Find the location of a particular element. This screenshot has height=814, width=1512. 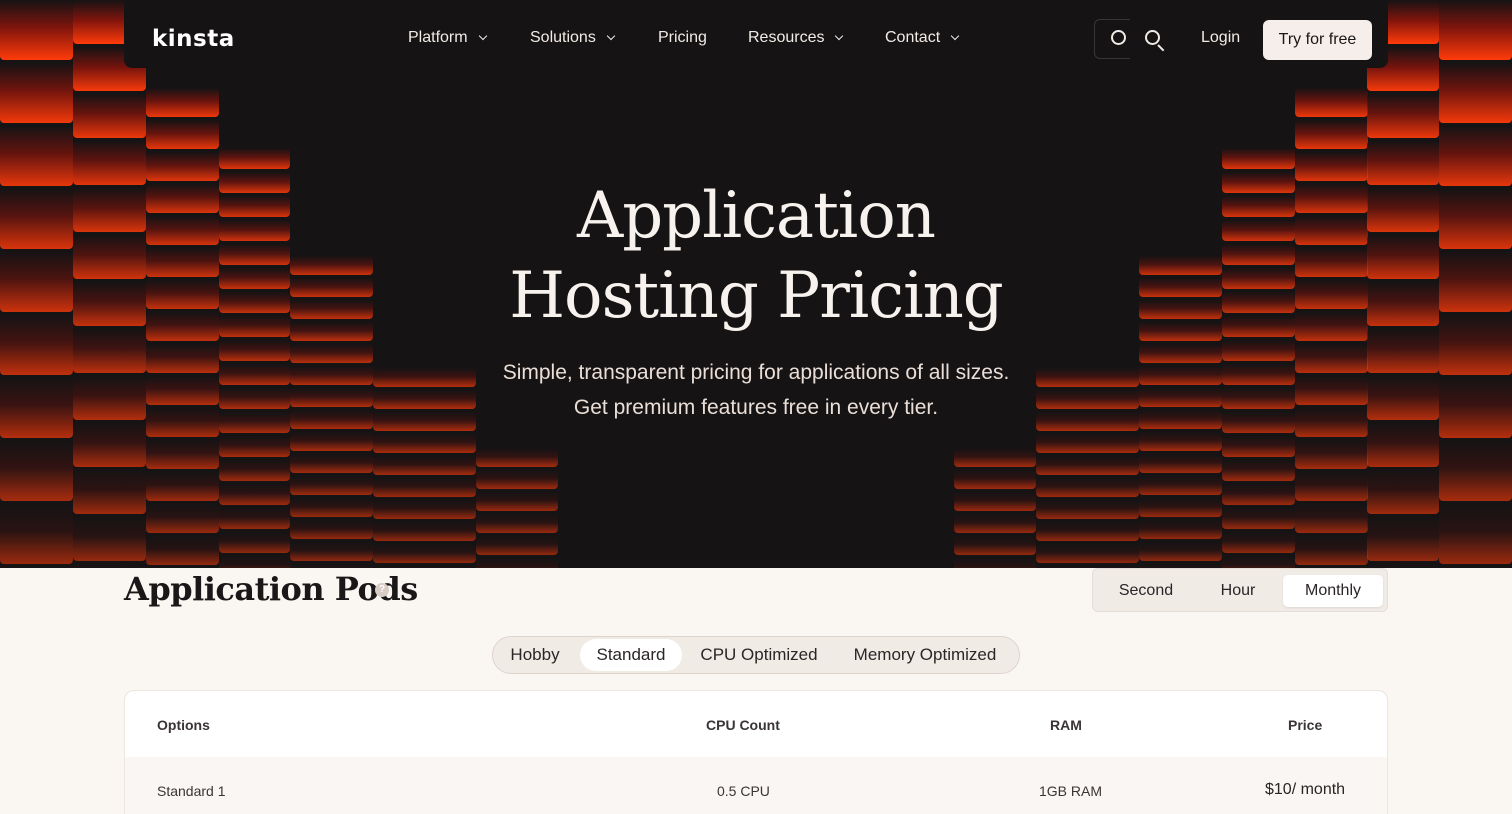

kinsta-logo: kinsta is located at coordinates (193, 39).